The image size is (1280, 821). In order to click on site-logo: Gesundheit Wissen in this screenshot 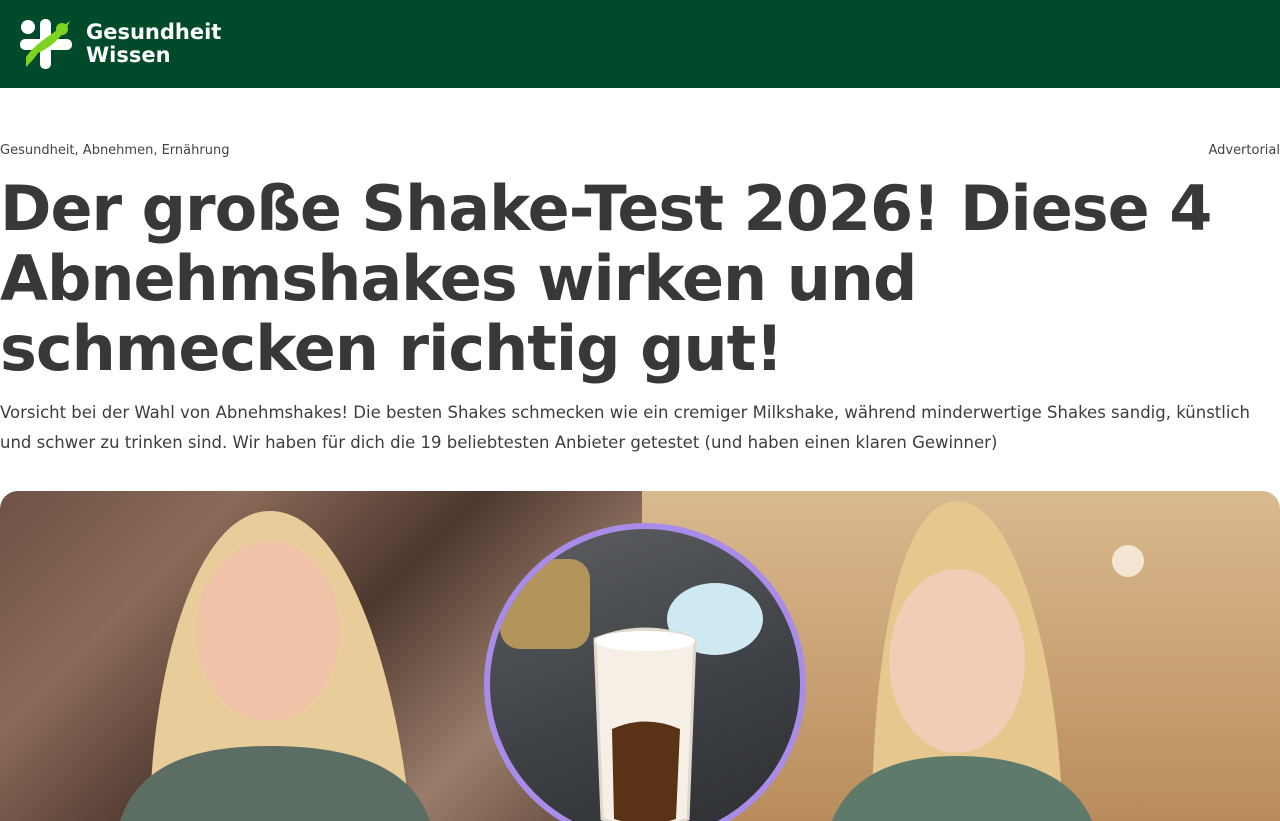, I will do `click(119, 44)`.